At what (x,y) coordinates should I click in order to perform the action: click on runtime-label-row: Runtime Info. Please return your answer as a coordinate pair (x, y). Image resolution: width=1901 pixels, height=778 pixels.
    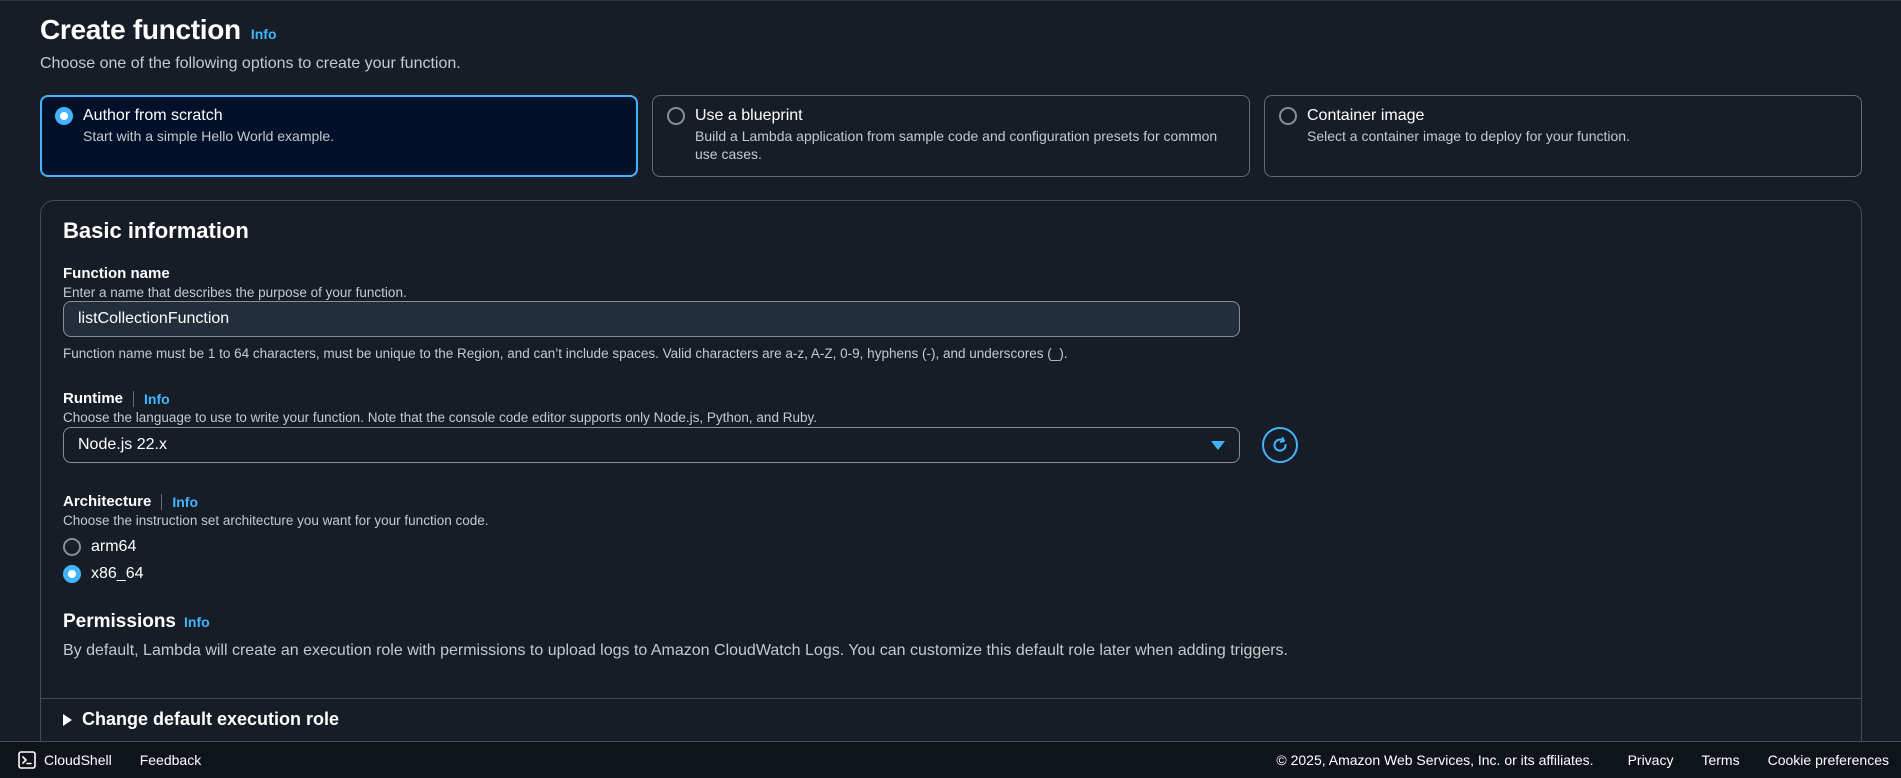
    Looking at the image, I should click on (440, 398).